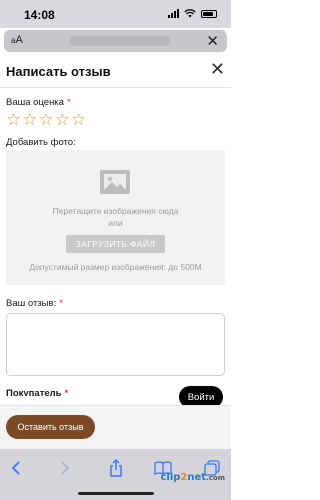 The height and width of the screenshot is (500, 320). I want to click on customer-label-partial: Покупатель *, so click(37, 392).